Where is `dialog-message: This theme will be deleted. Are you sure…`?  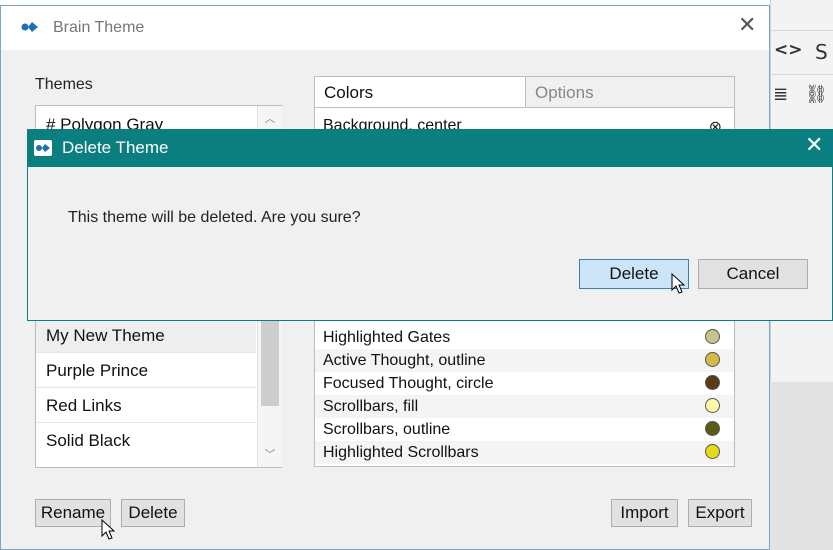
dialog-message: This theme will be deleted. Are you sure… is located at coordinates (214, 217).